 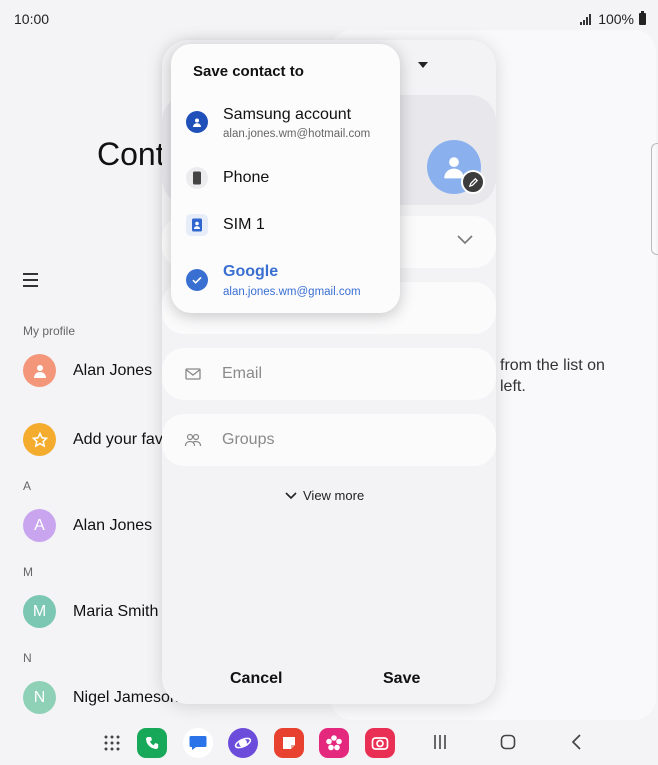 I want to click on detail-placeholder-text: from the list on left., so click(x=552, y=376).